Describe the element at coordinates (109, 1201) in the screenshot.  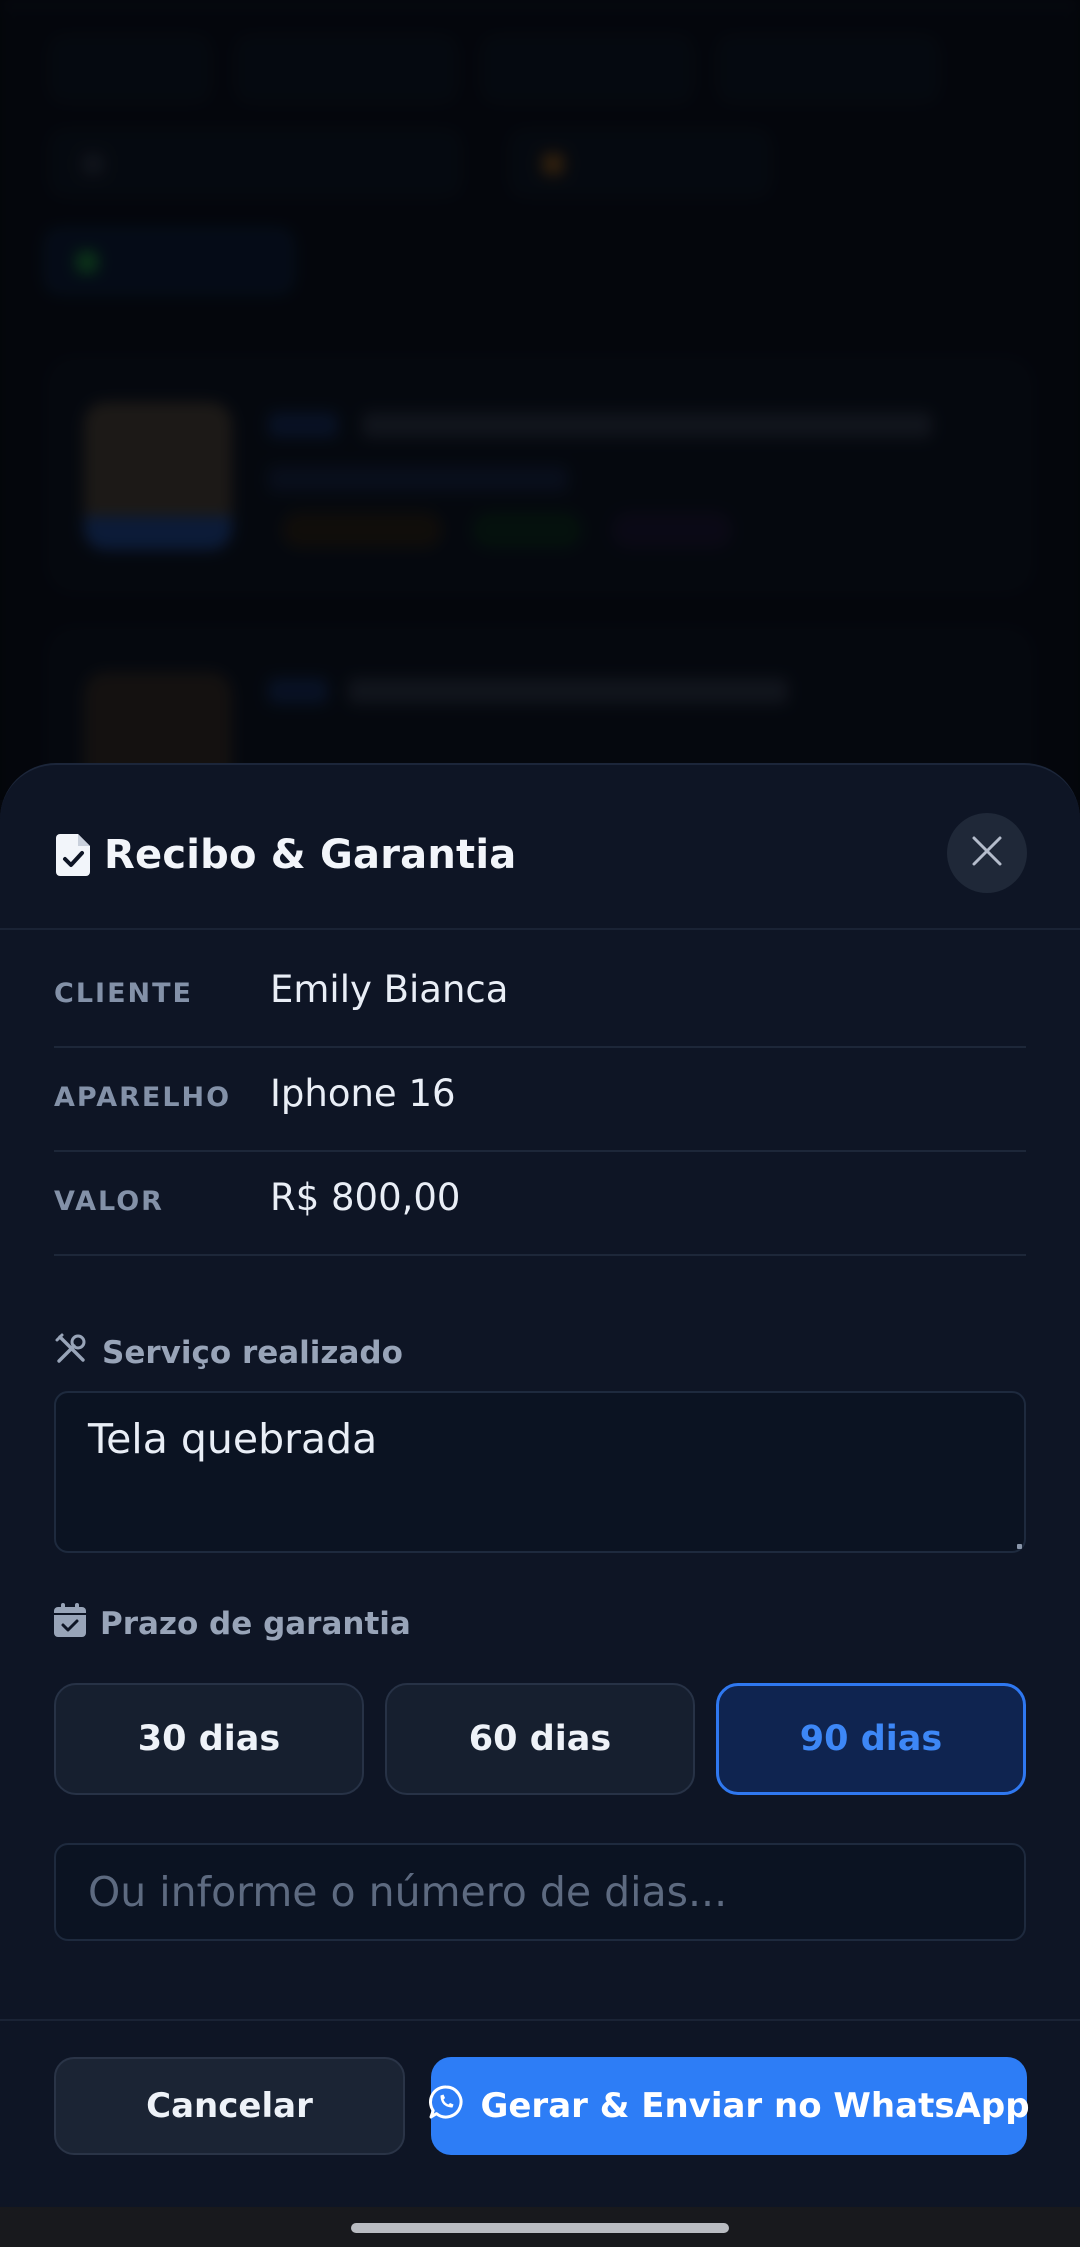
I see `info-label: VALOR` at that location.